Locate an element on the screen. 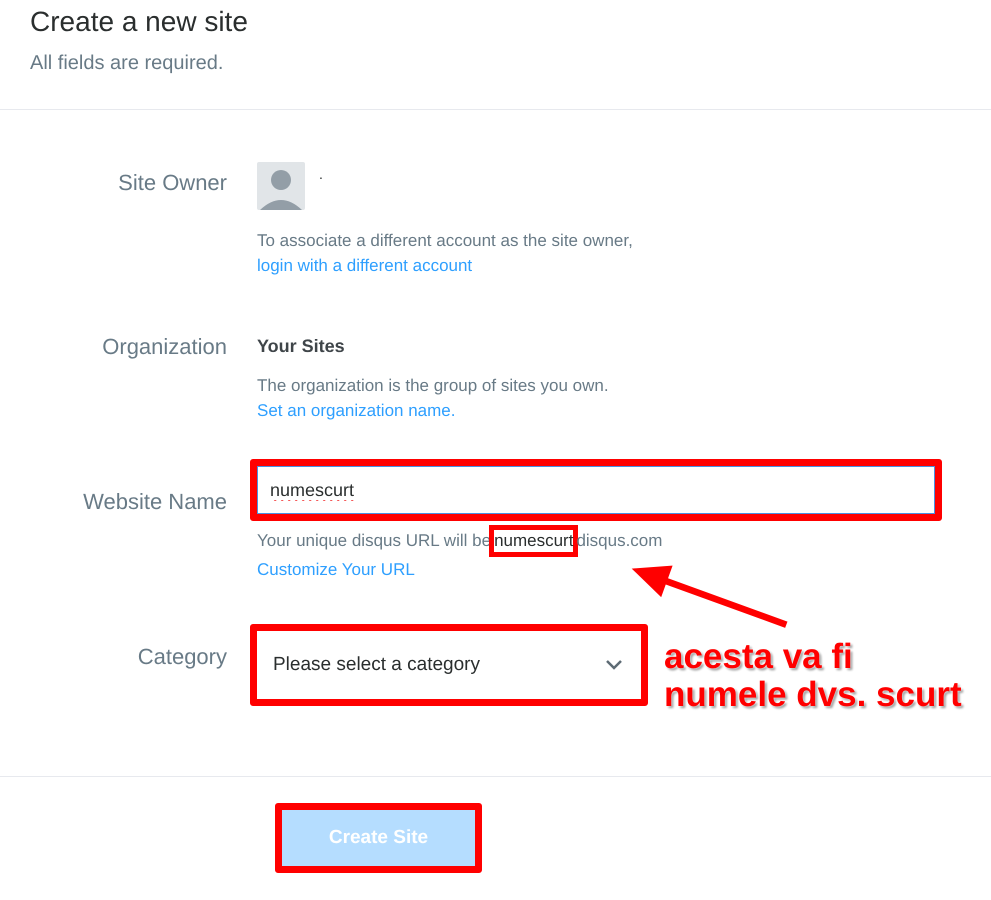 Image resolution: width=991 pixels, height=900 pixels. field-label: Organization is located at coordinates (164, 347).